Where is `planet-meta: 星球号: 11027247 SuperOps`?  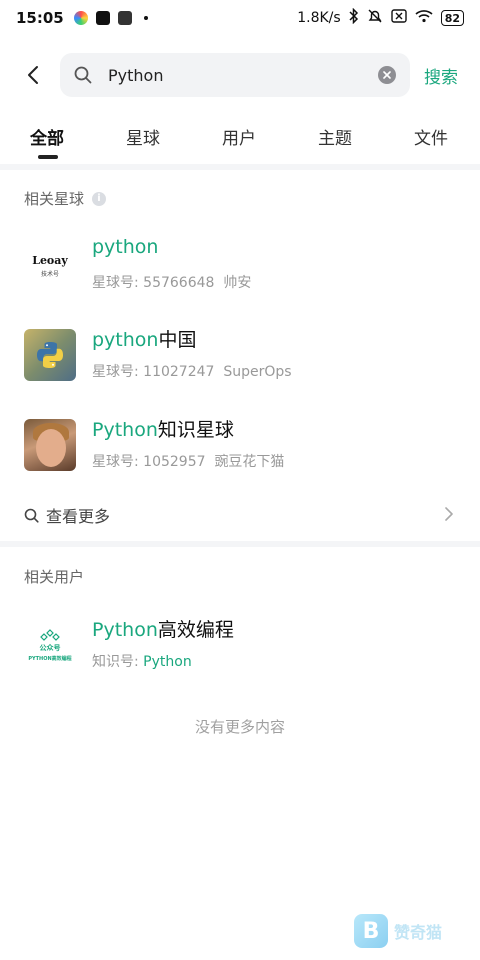 planet-meta: 星球号: 11027247 SuperOps is located at coordinates (192, 371).